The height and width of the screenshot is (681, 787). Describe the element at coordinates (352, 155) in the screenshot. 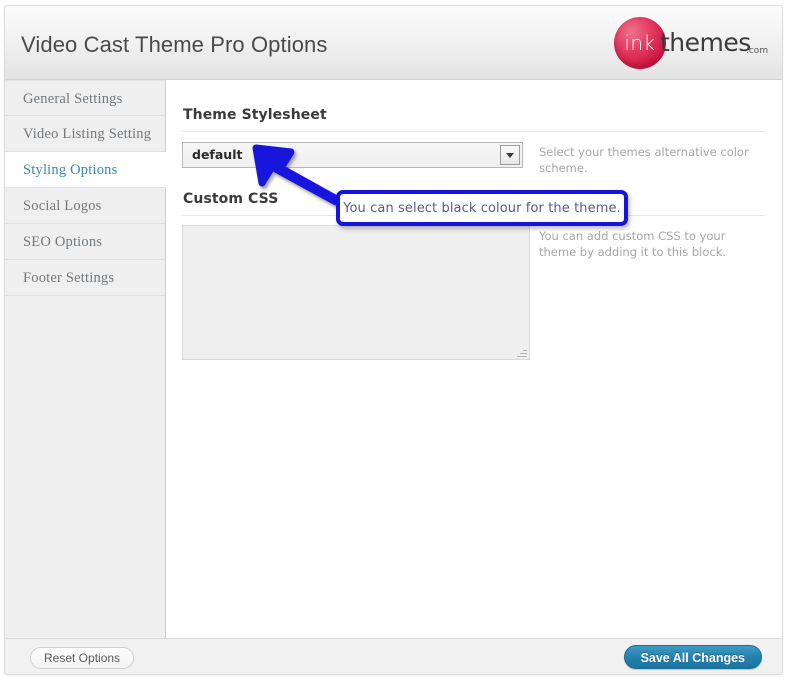

I see `theme-stylesheet-select: default` at that location.